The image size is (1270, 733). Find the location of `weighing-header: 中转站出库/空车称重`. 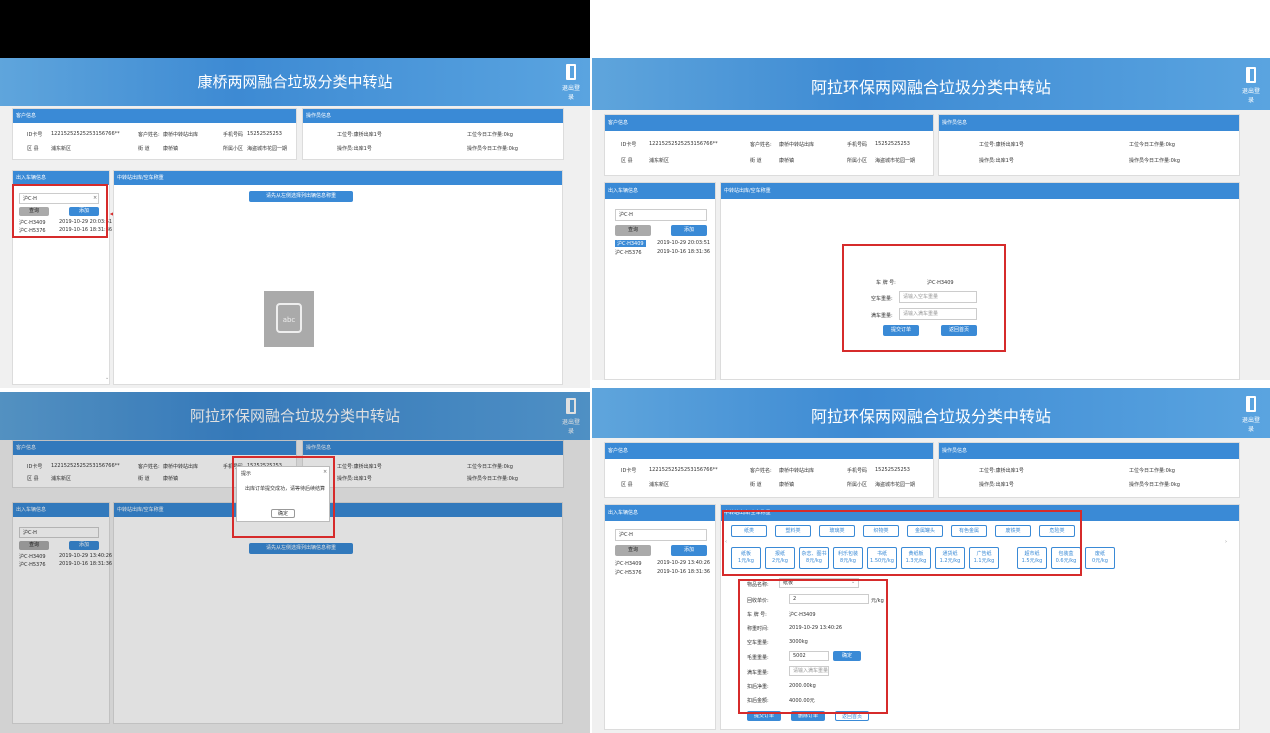

weighing-header: 中转站出库/空车称重 is located at coordinates (980, 191).